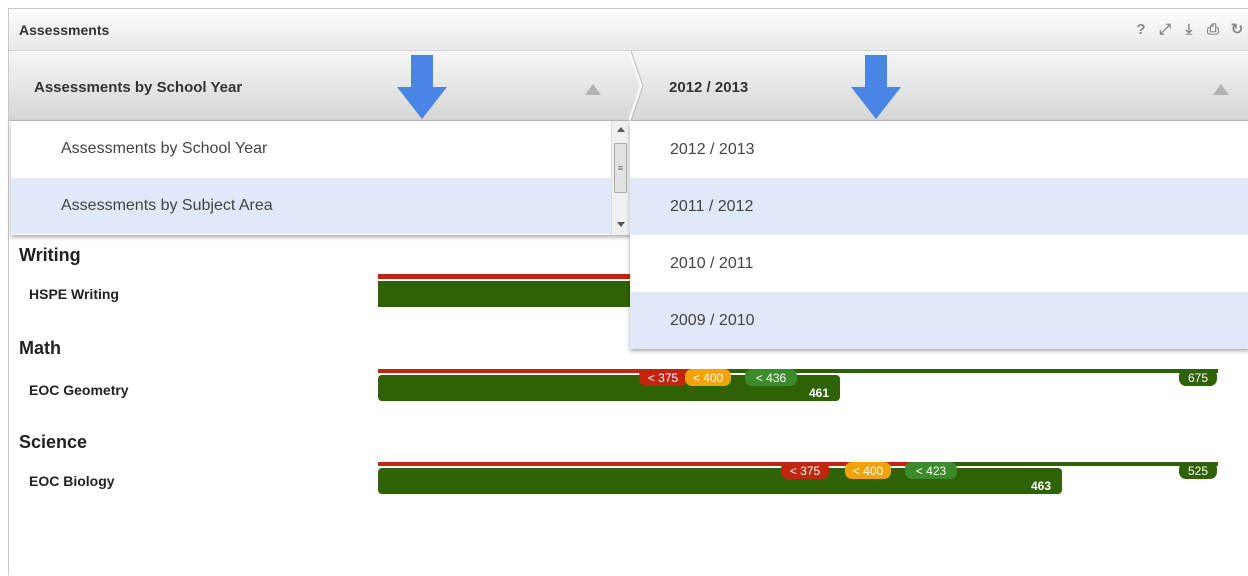 The width and height of the screenshot is (1248, 576). Describe the element at coordinates (819, 393) in the screenshot. I see `score-value-label: 461` at that location.